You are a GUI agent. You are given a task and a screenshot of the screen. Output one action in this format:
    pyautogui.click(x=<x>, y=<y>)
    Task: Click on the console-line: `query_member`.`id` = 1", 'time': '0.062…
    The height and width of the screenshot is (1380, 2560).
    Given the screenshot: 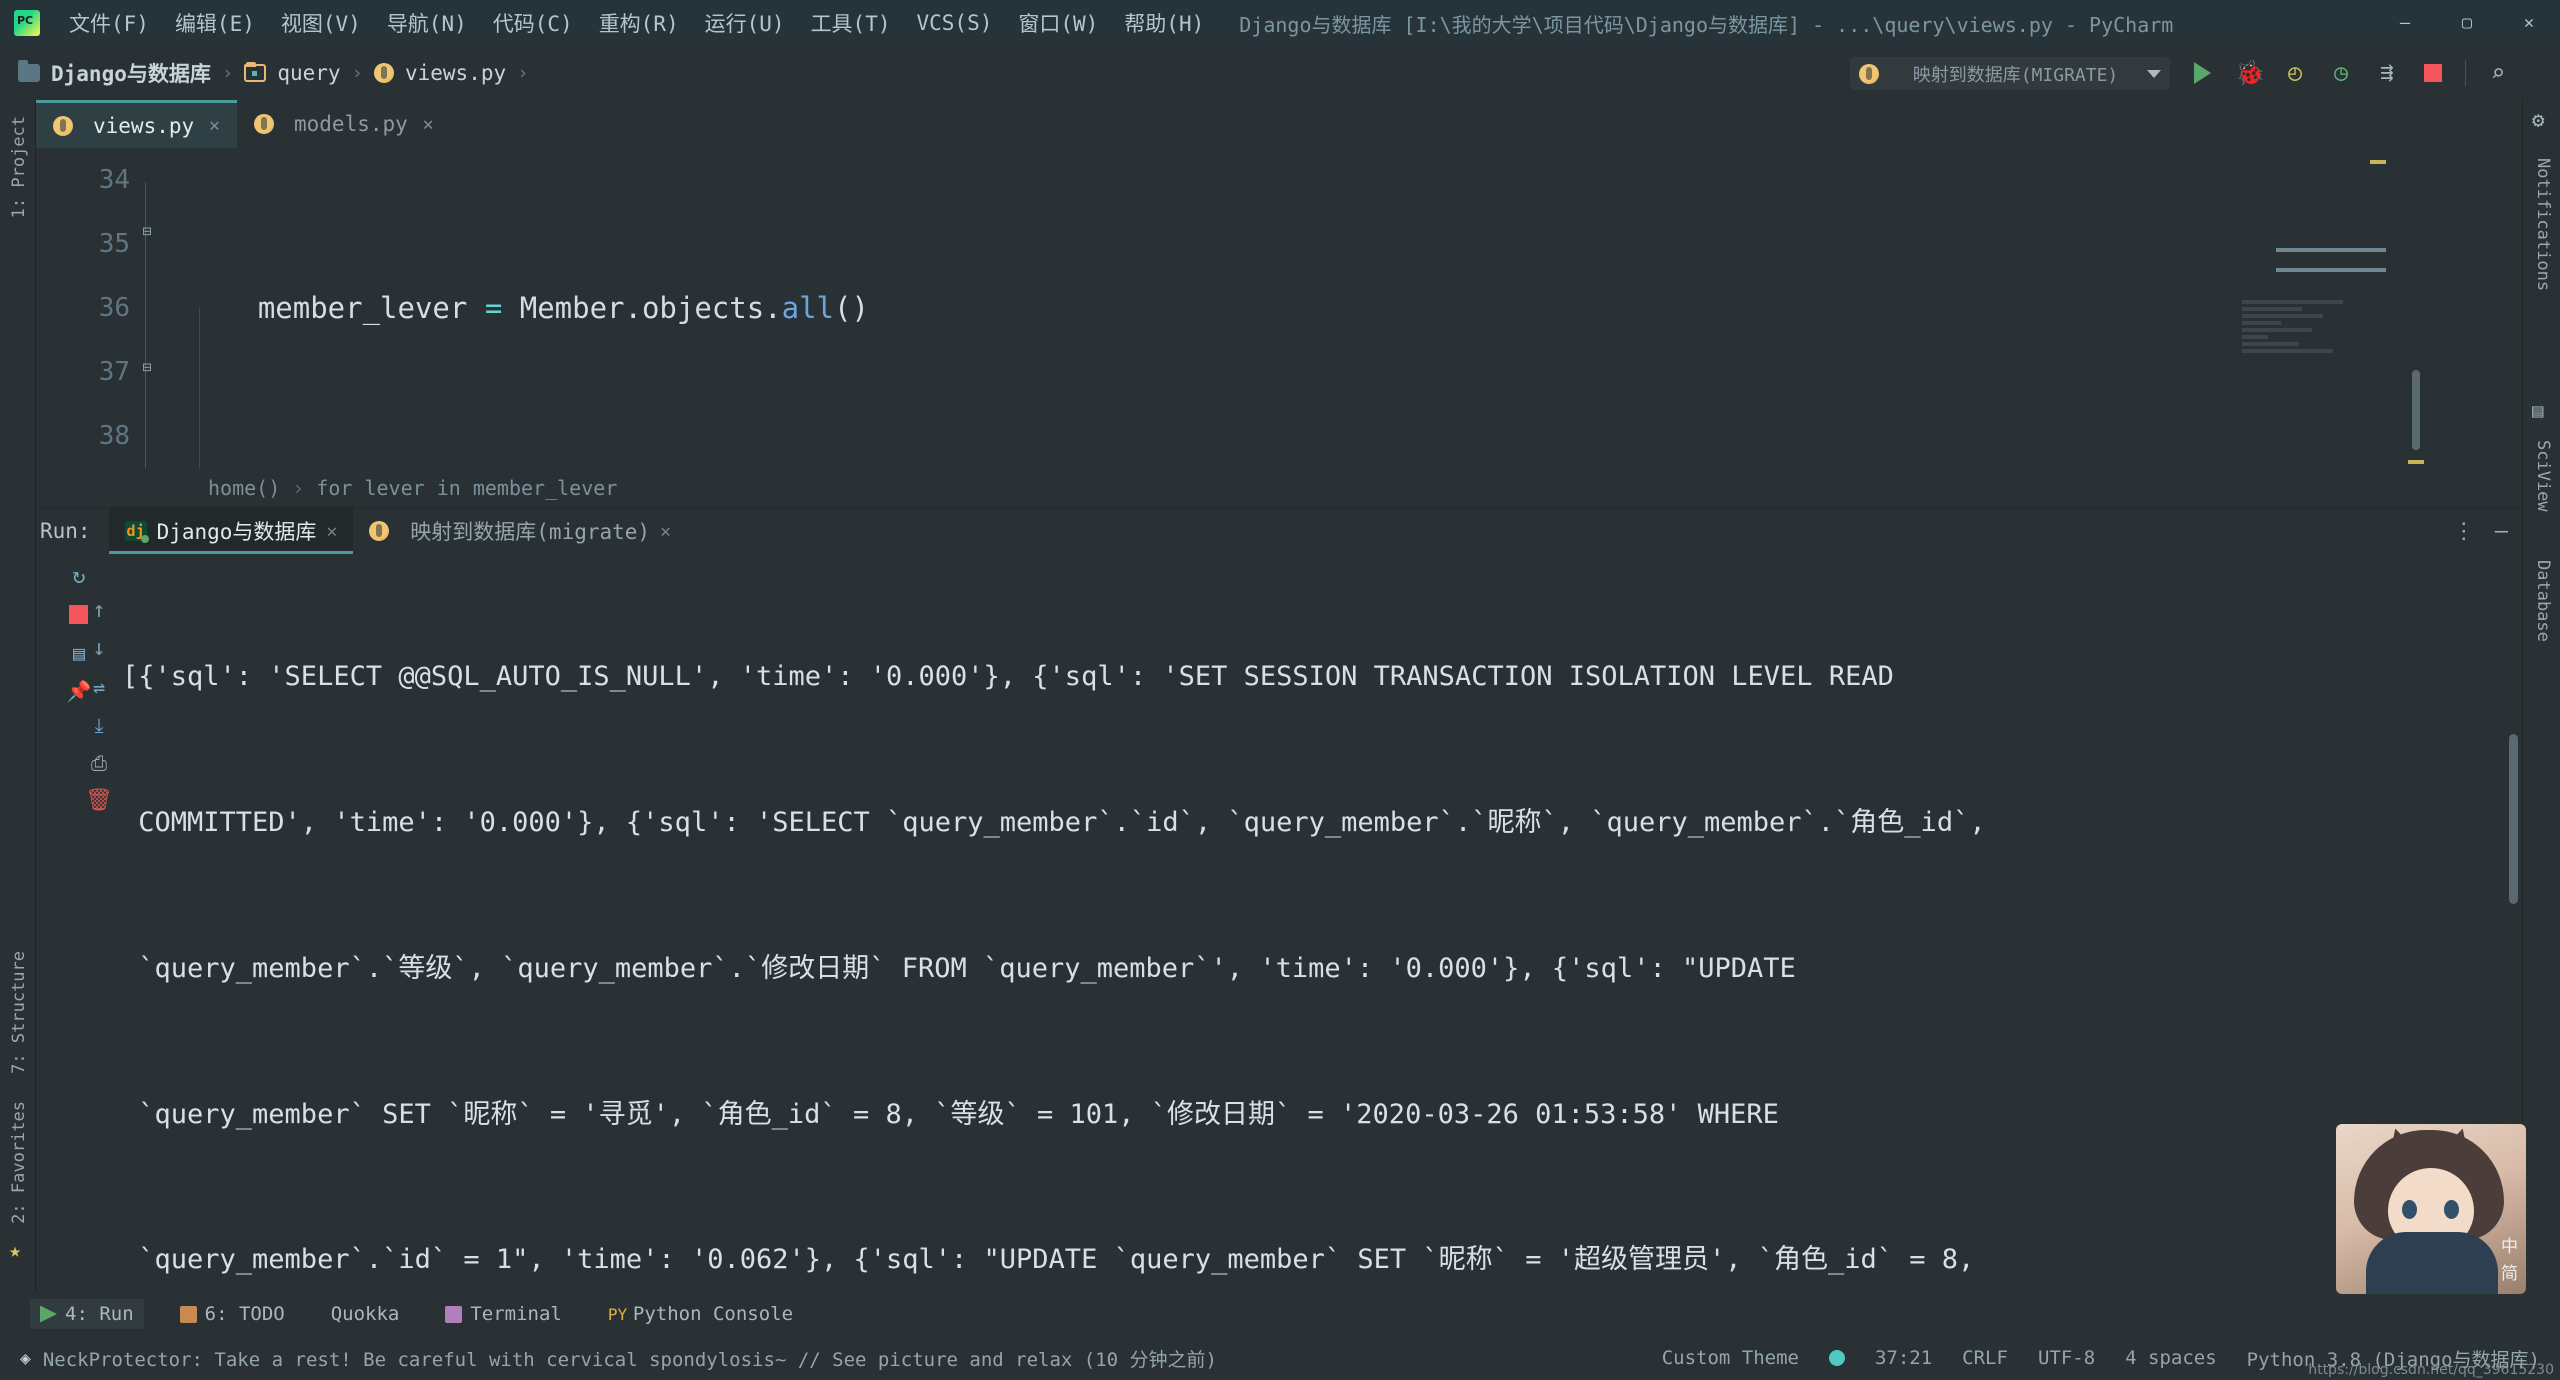 What is the action you would take?
    pyautogui.click(x=1048, y=1260)
    